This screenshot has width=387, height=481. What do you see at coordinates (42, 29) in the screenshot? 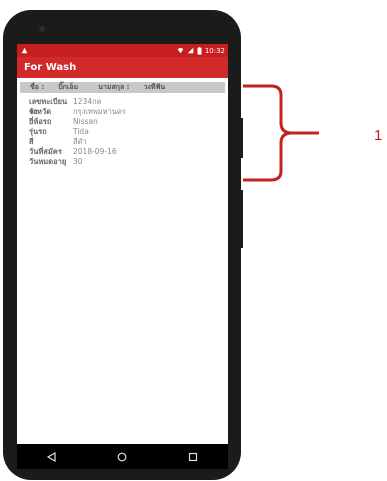
I see `camera-icon` at bounding box center [42, 29].